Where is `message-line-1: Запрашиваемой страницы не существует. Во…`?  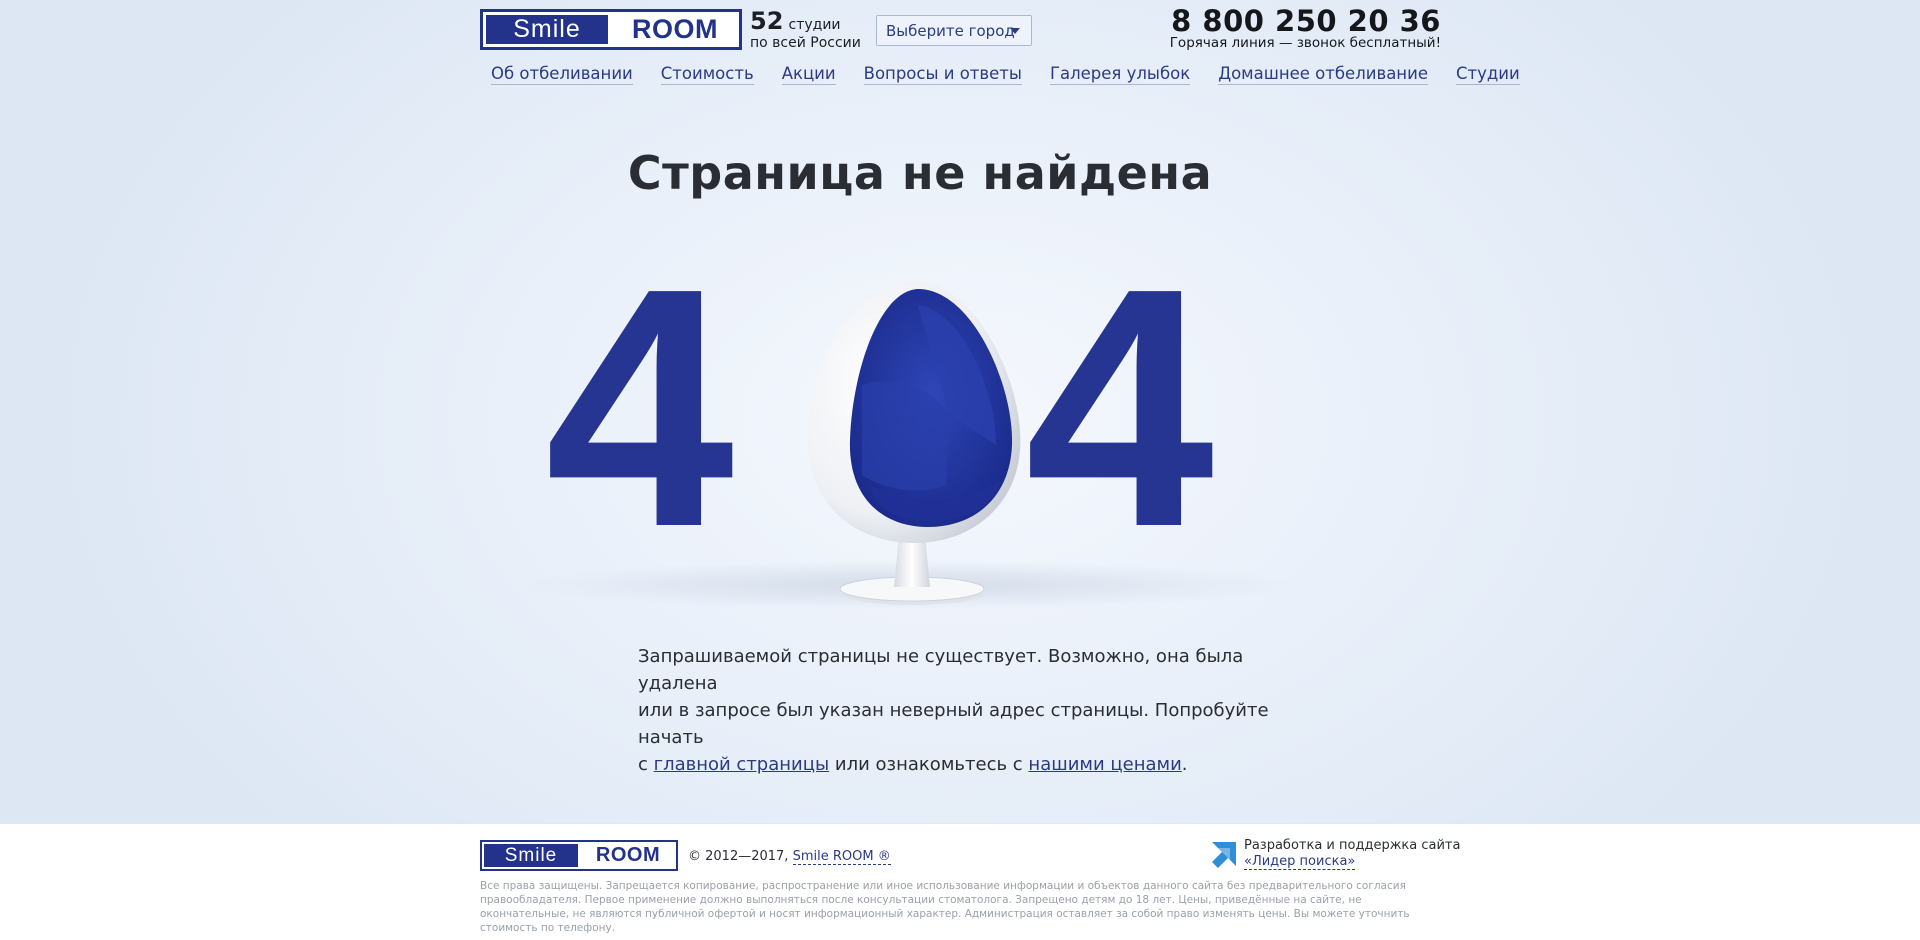
message-line-1: Запрашиваемой страницы не существует. Во… is located at coordinates (941, 670).